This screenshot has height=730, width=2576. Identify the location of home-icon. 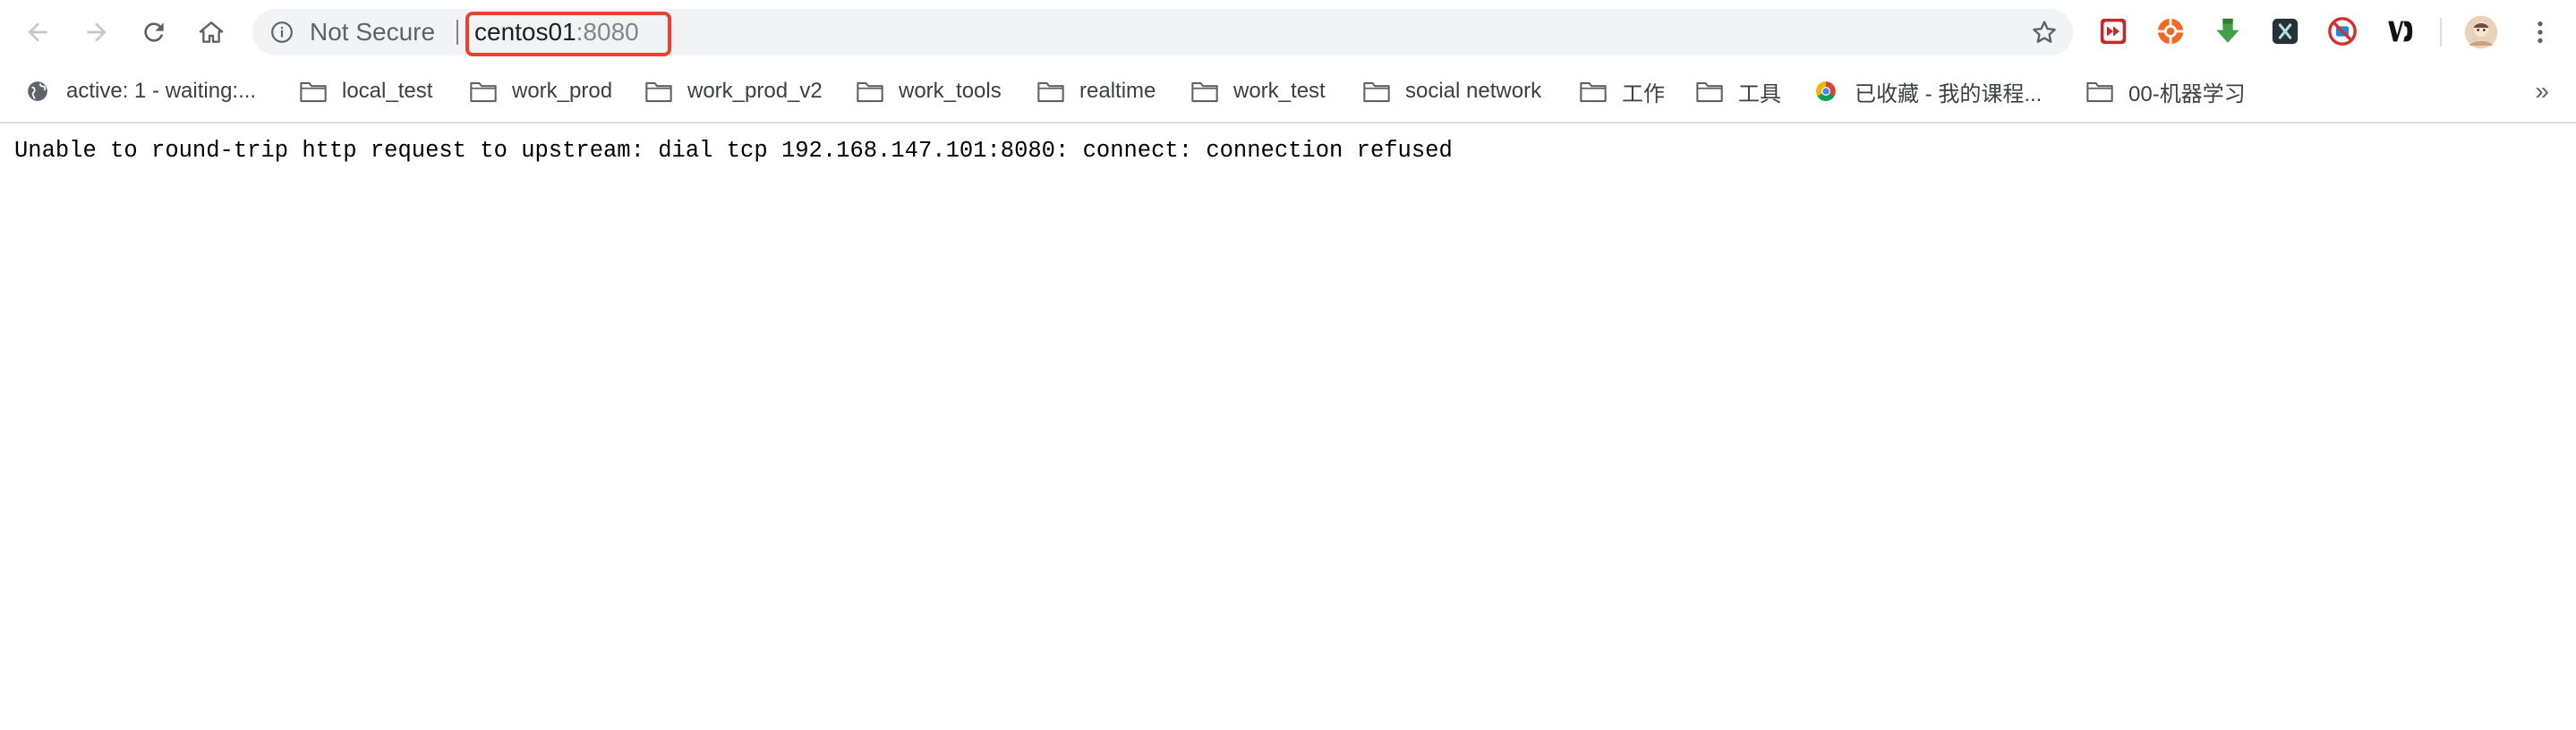
(211, 32).